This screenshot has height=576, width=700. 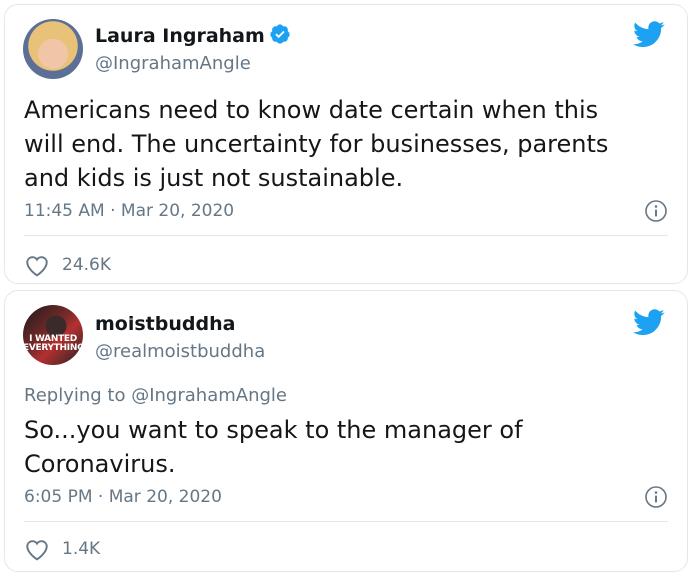 I want to click on replying-prefix: Replying to, so click(x=75, y=395).